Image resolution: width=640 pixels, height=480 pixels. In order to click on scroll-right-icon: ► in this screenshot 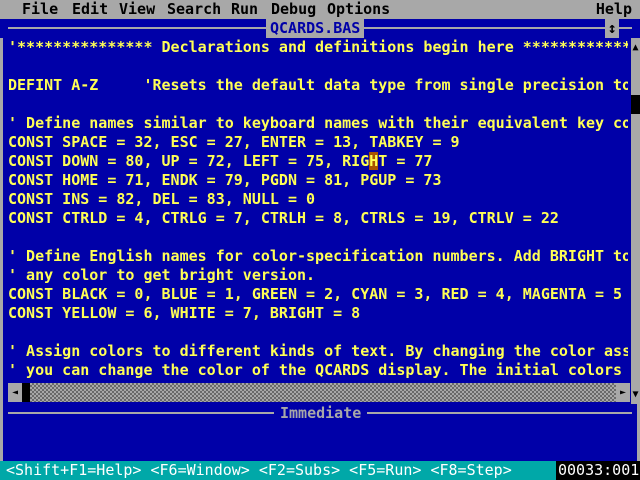, I will do `click(623, 392)`.